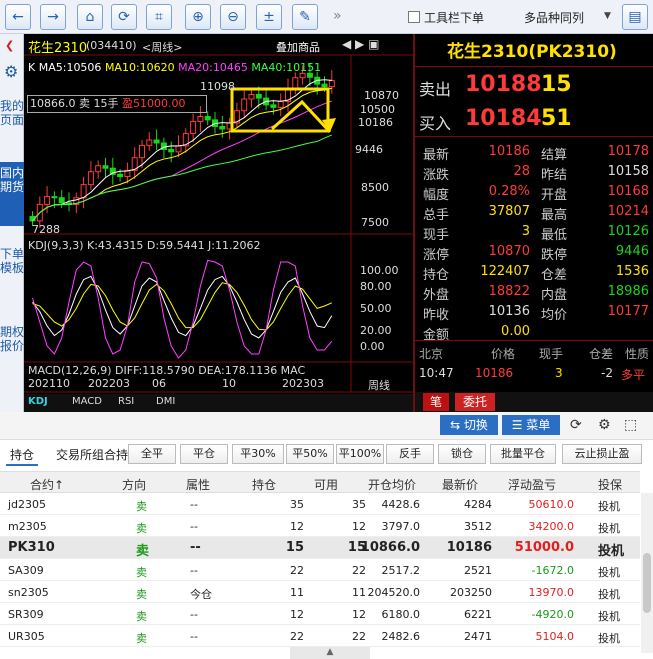  Describe the element at coordinates (12, 275) in the screenshot. I see `nav-order-template: 下单模板` at that location.